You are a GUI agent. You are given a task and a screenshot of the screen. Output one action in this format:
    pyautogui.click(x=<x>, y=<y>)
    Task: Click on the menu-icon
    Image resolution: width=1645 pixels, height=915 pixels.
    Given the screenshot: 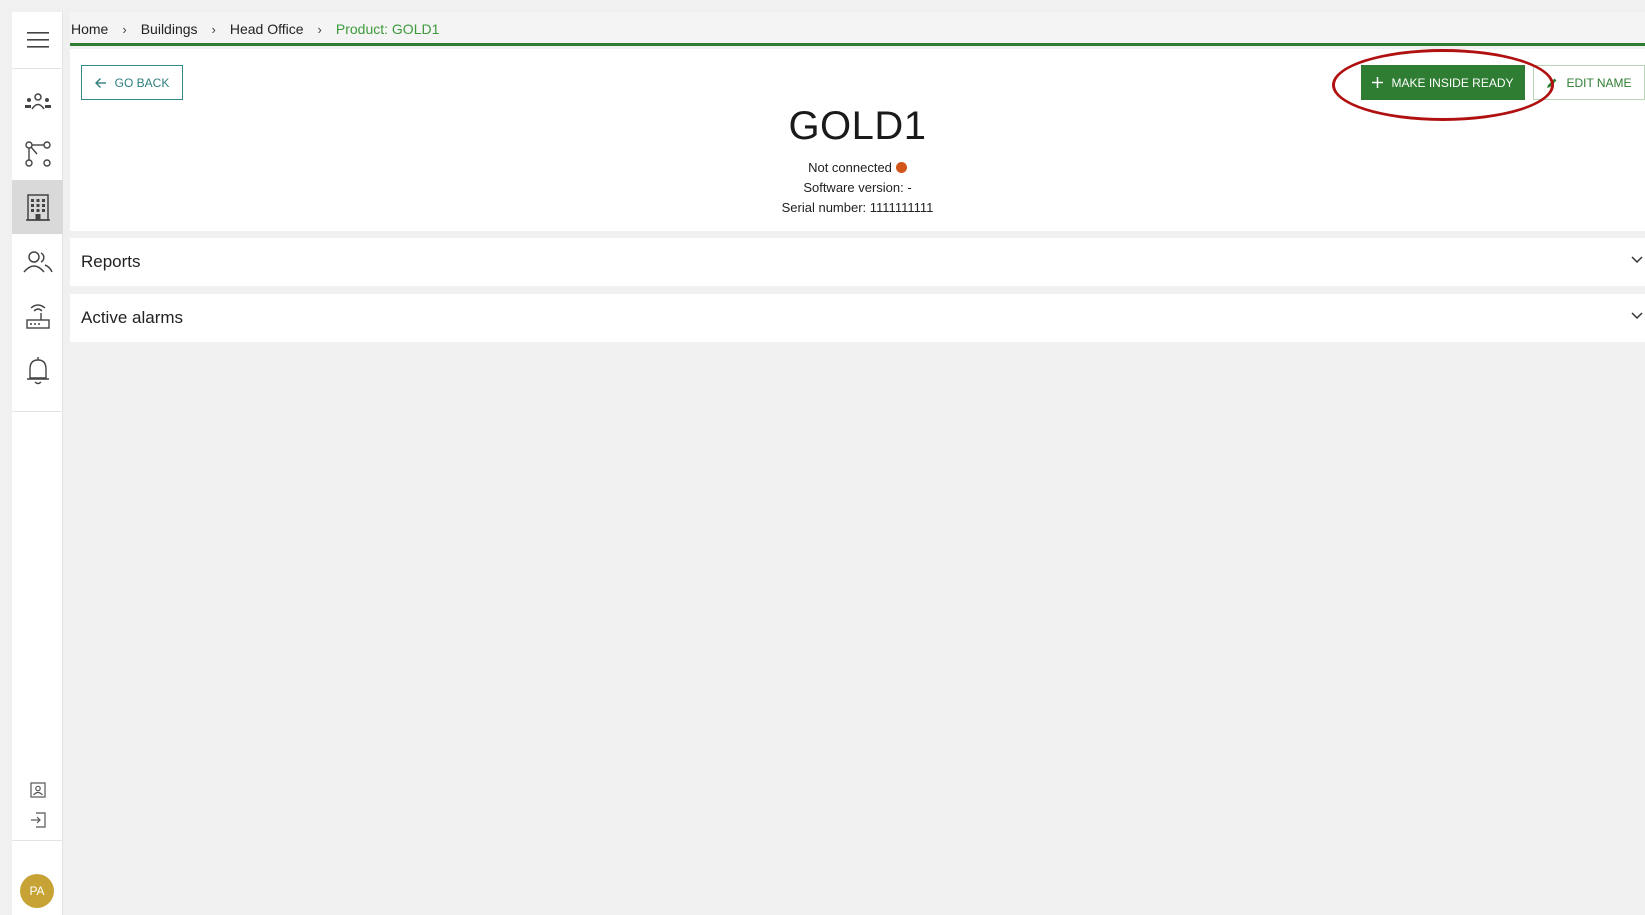 What is the action you would take?
    pyautogui.click(x=37, y=40)
    